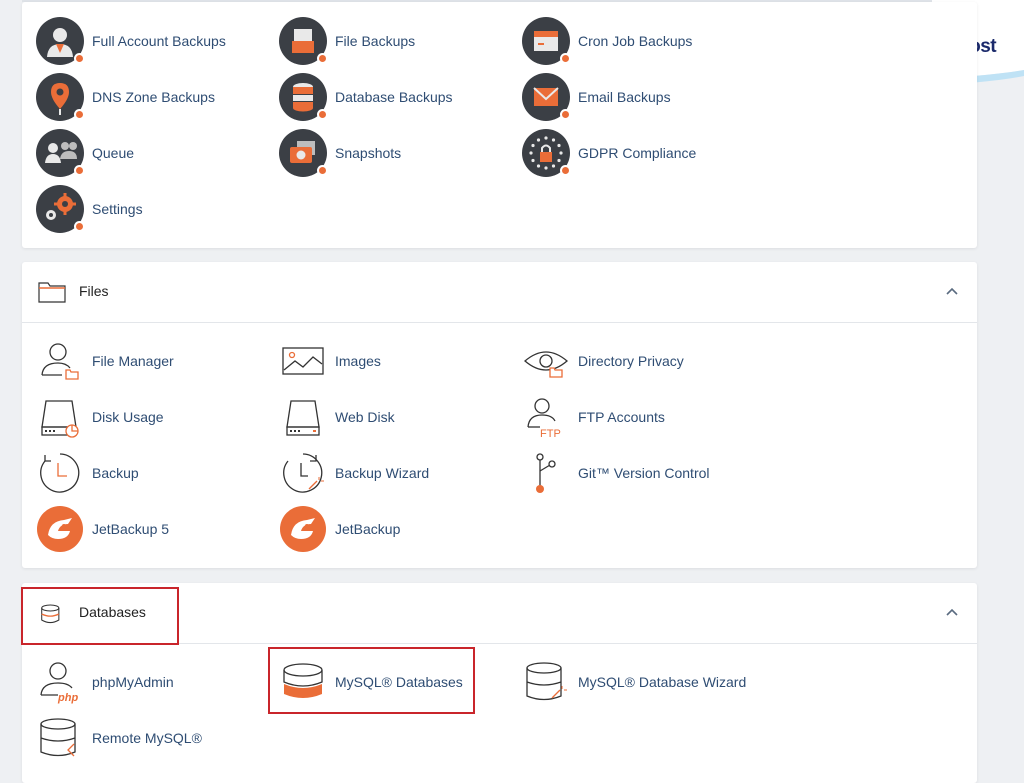 The height and width of the screenshot is (783, 1024). What do you see at coordinates (128, 417) in the screenshot?
I see `item-label: Disk Usage` at bounding box center [128, 417].